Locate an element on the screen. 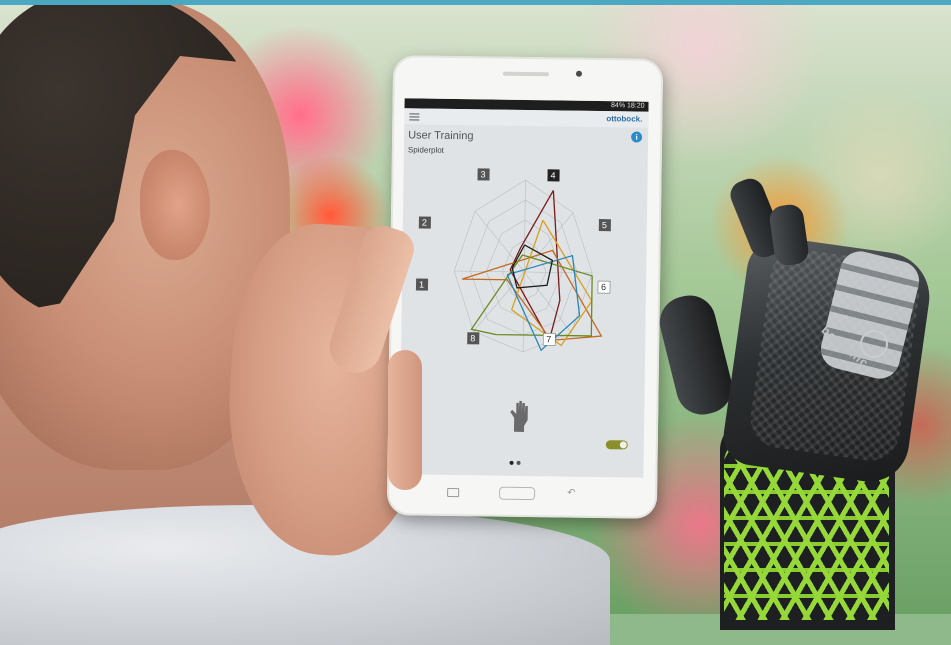  hand-gesture-icon is located at coordinates (519, 415).